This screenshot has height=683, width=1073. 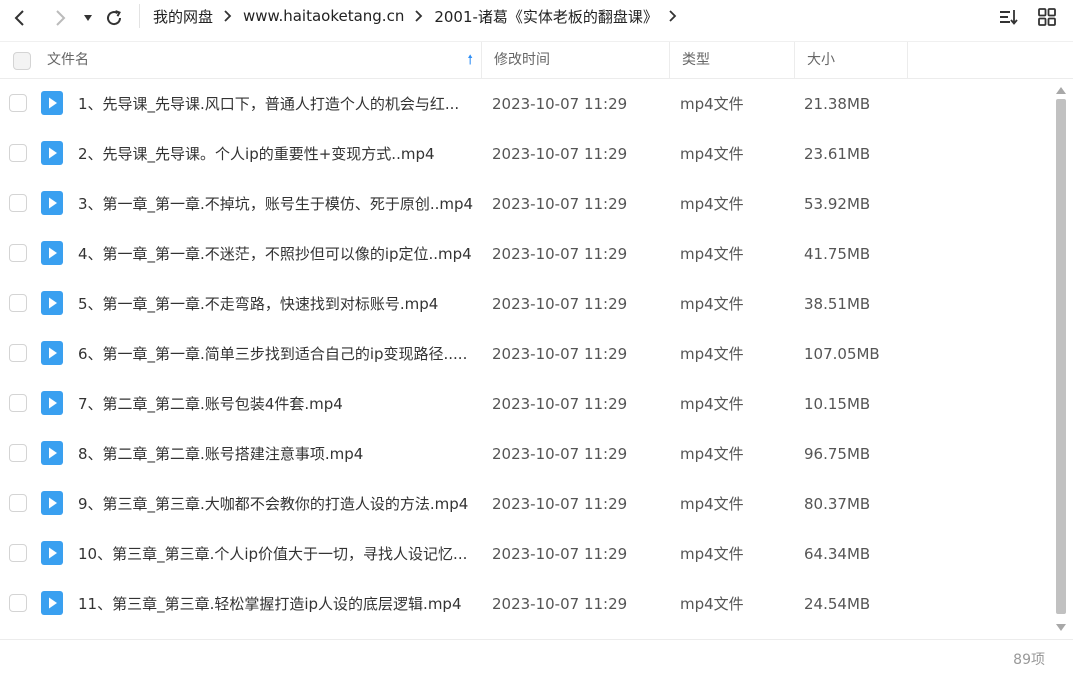 I want to click on vertical-scrollbar, so click(x=1061, y=359).